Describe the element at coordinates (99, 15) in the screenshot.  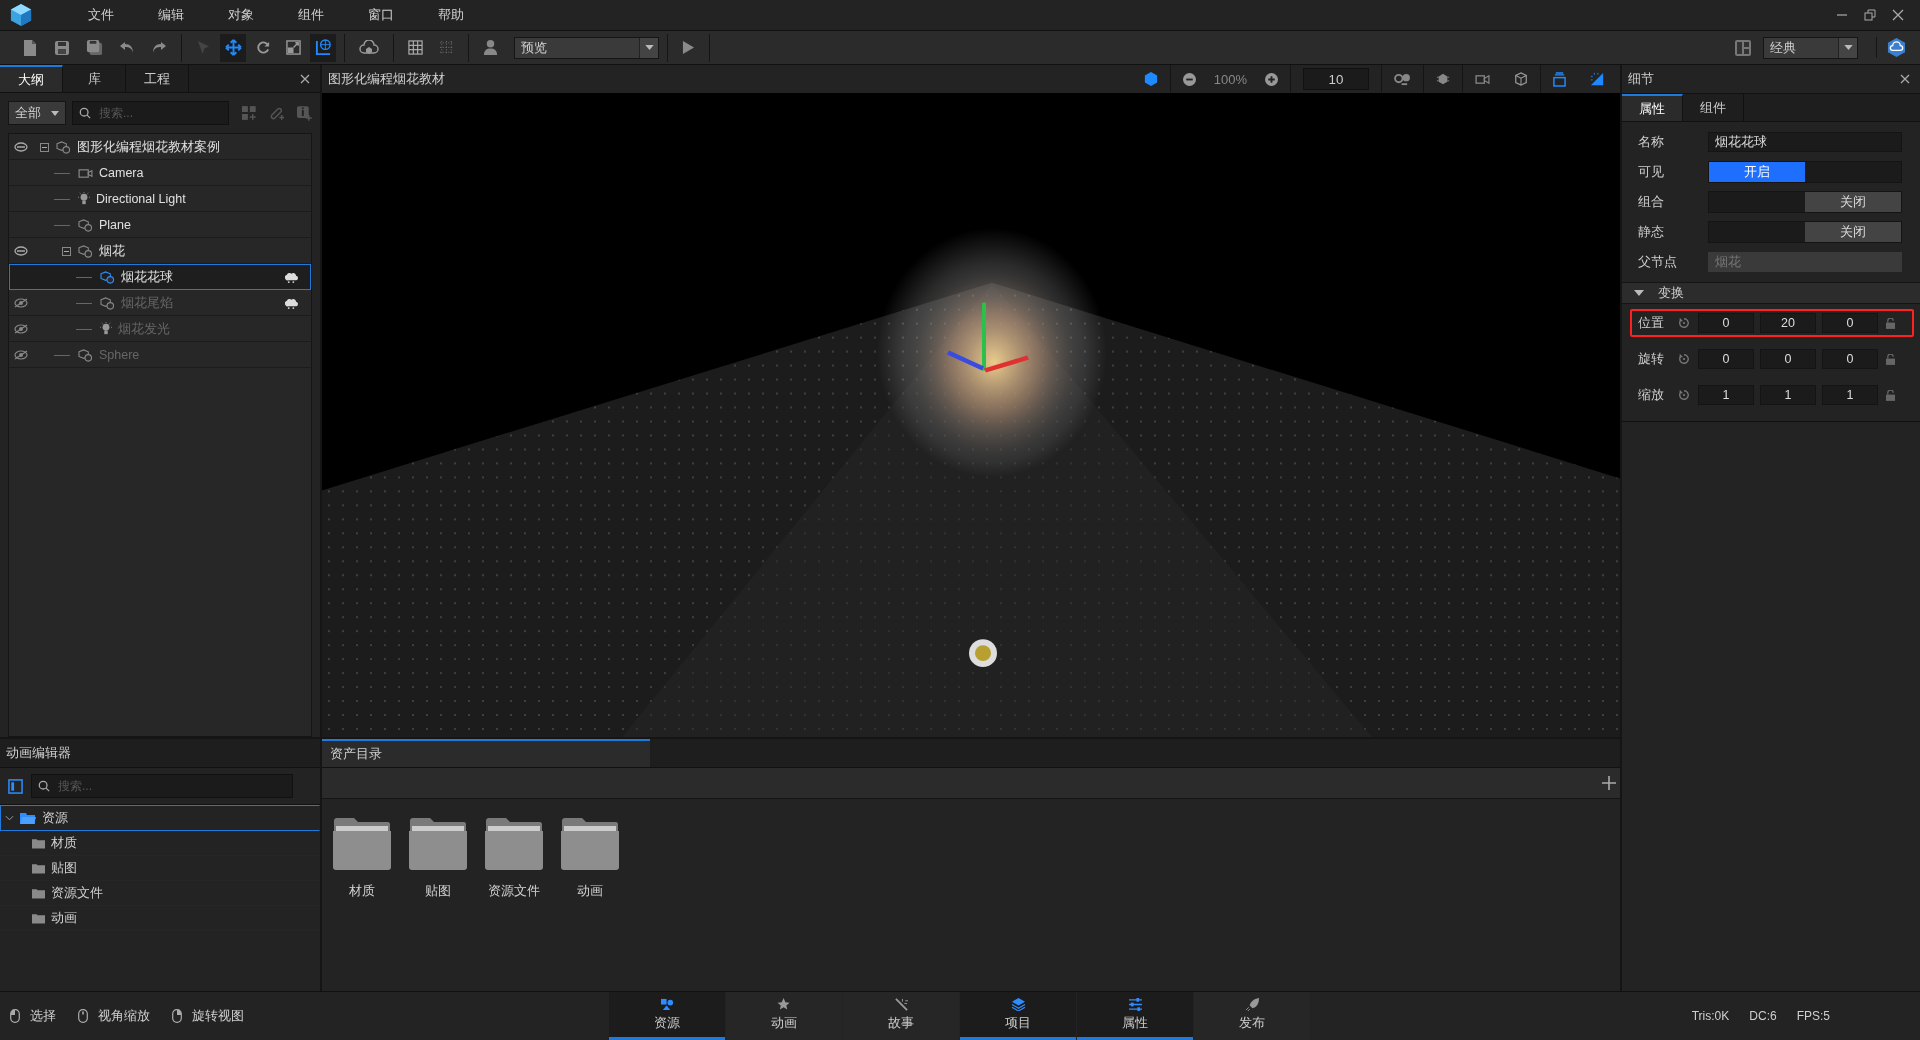
I see `menu-item: 文件` at that location.